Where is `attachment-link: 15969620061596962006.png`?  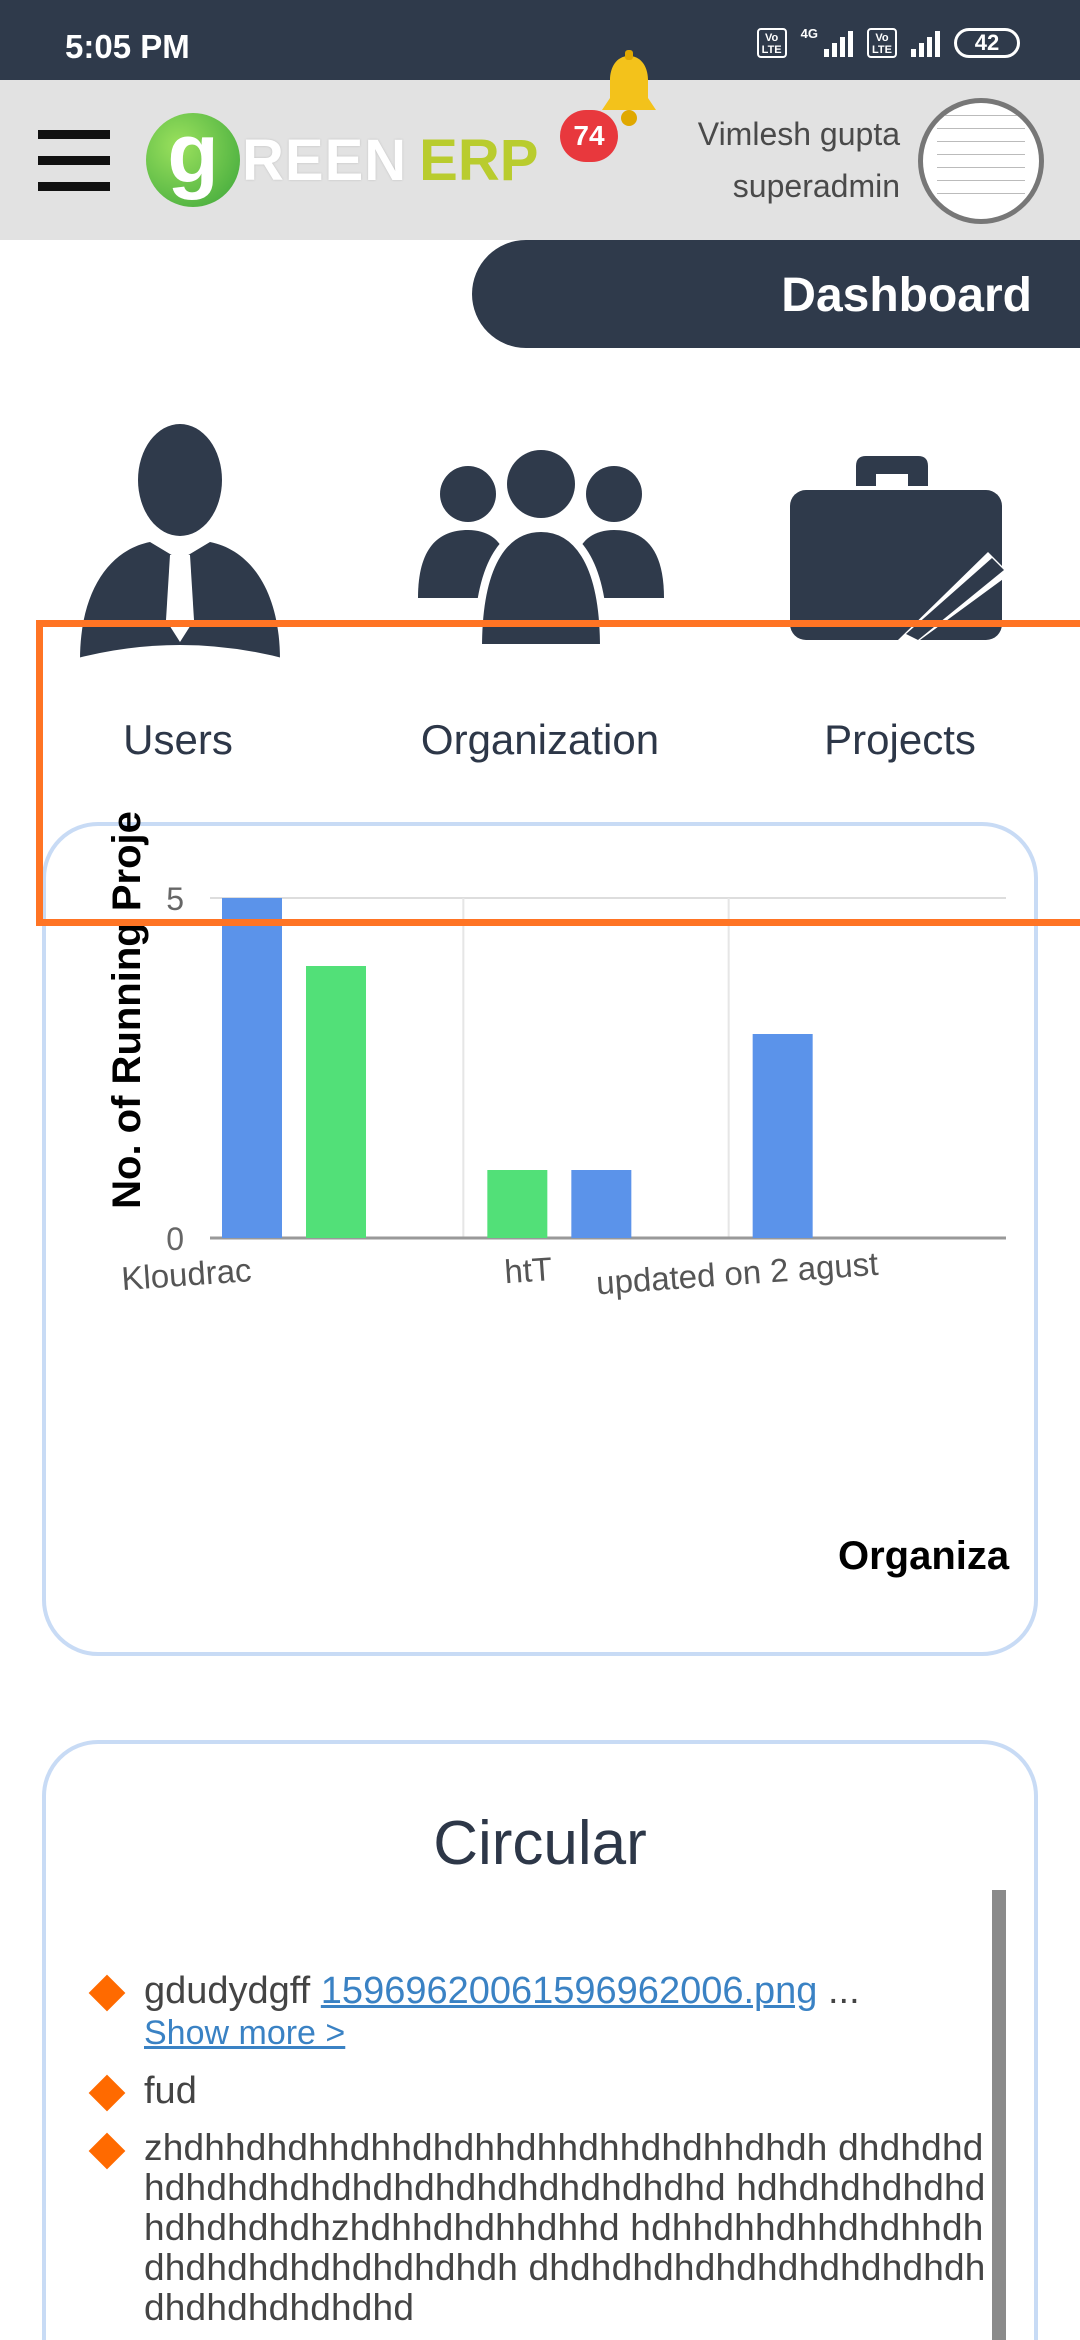 attachment-link: 15969620061596962006.png is located at coordinates (569, 1991).